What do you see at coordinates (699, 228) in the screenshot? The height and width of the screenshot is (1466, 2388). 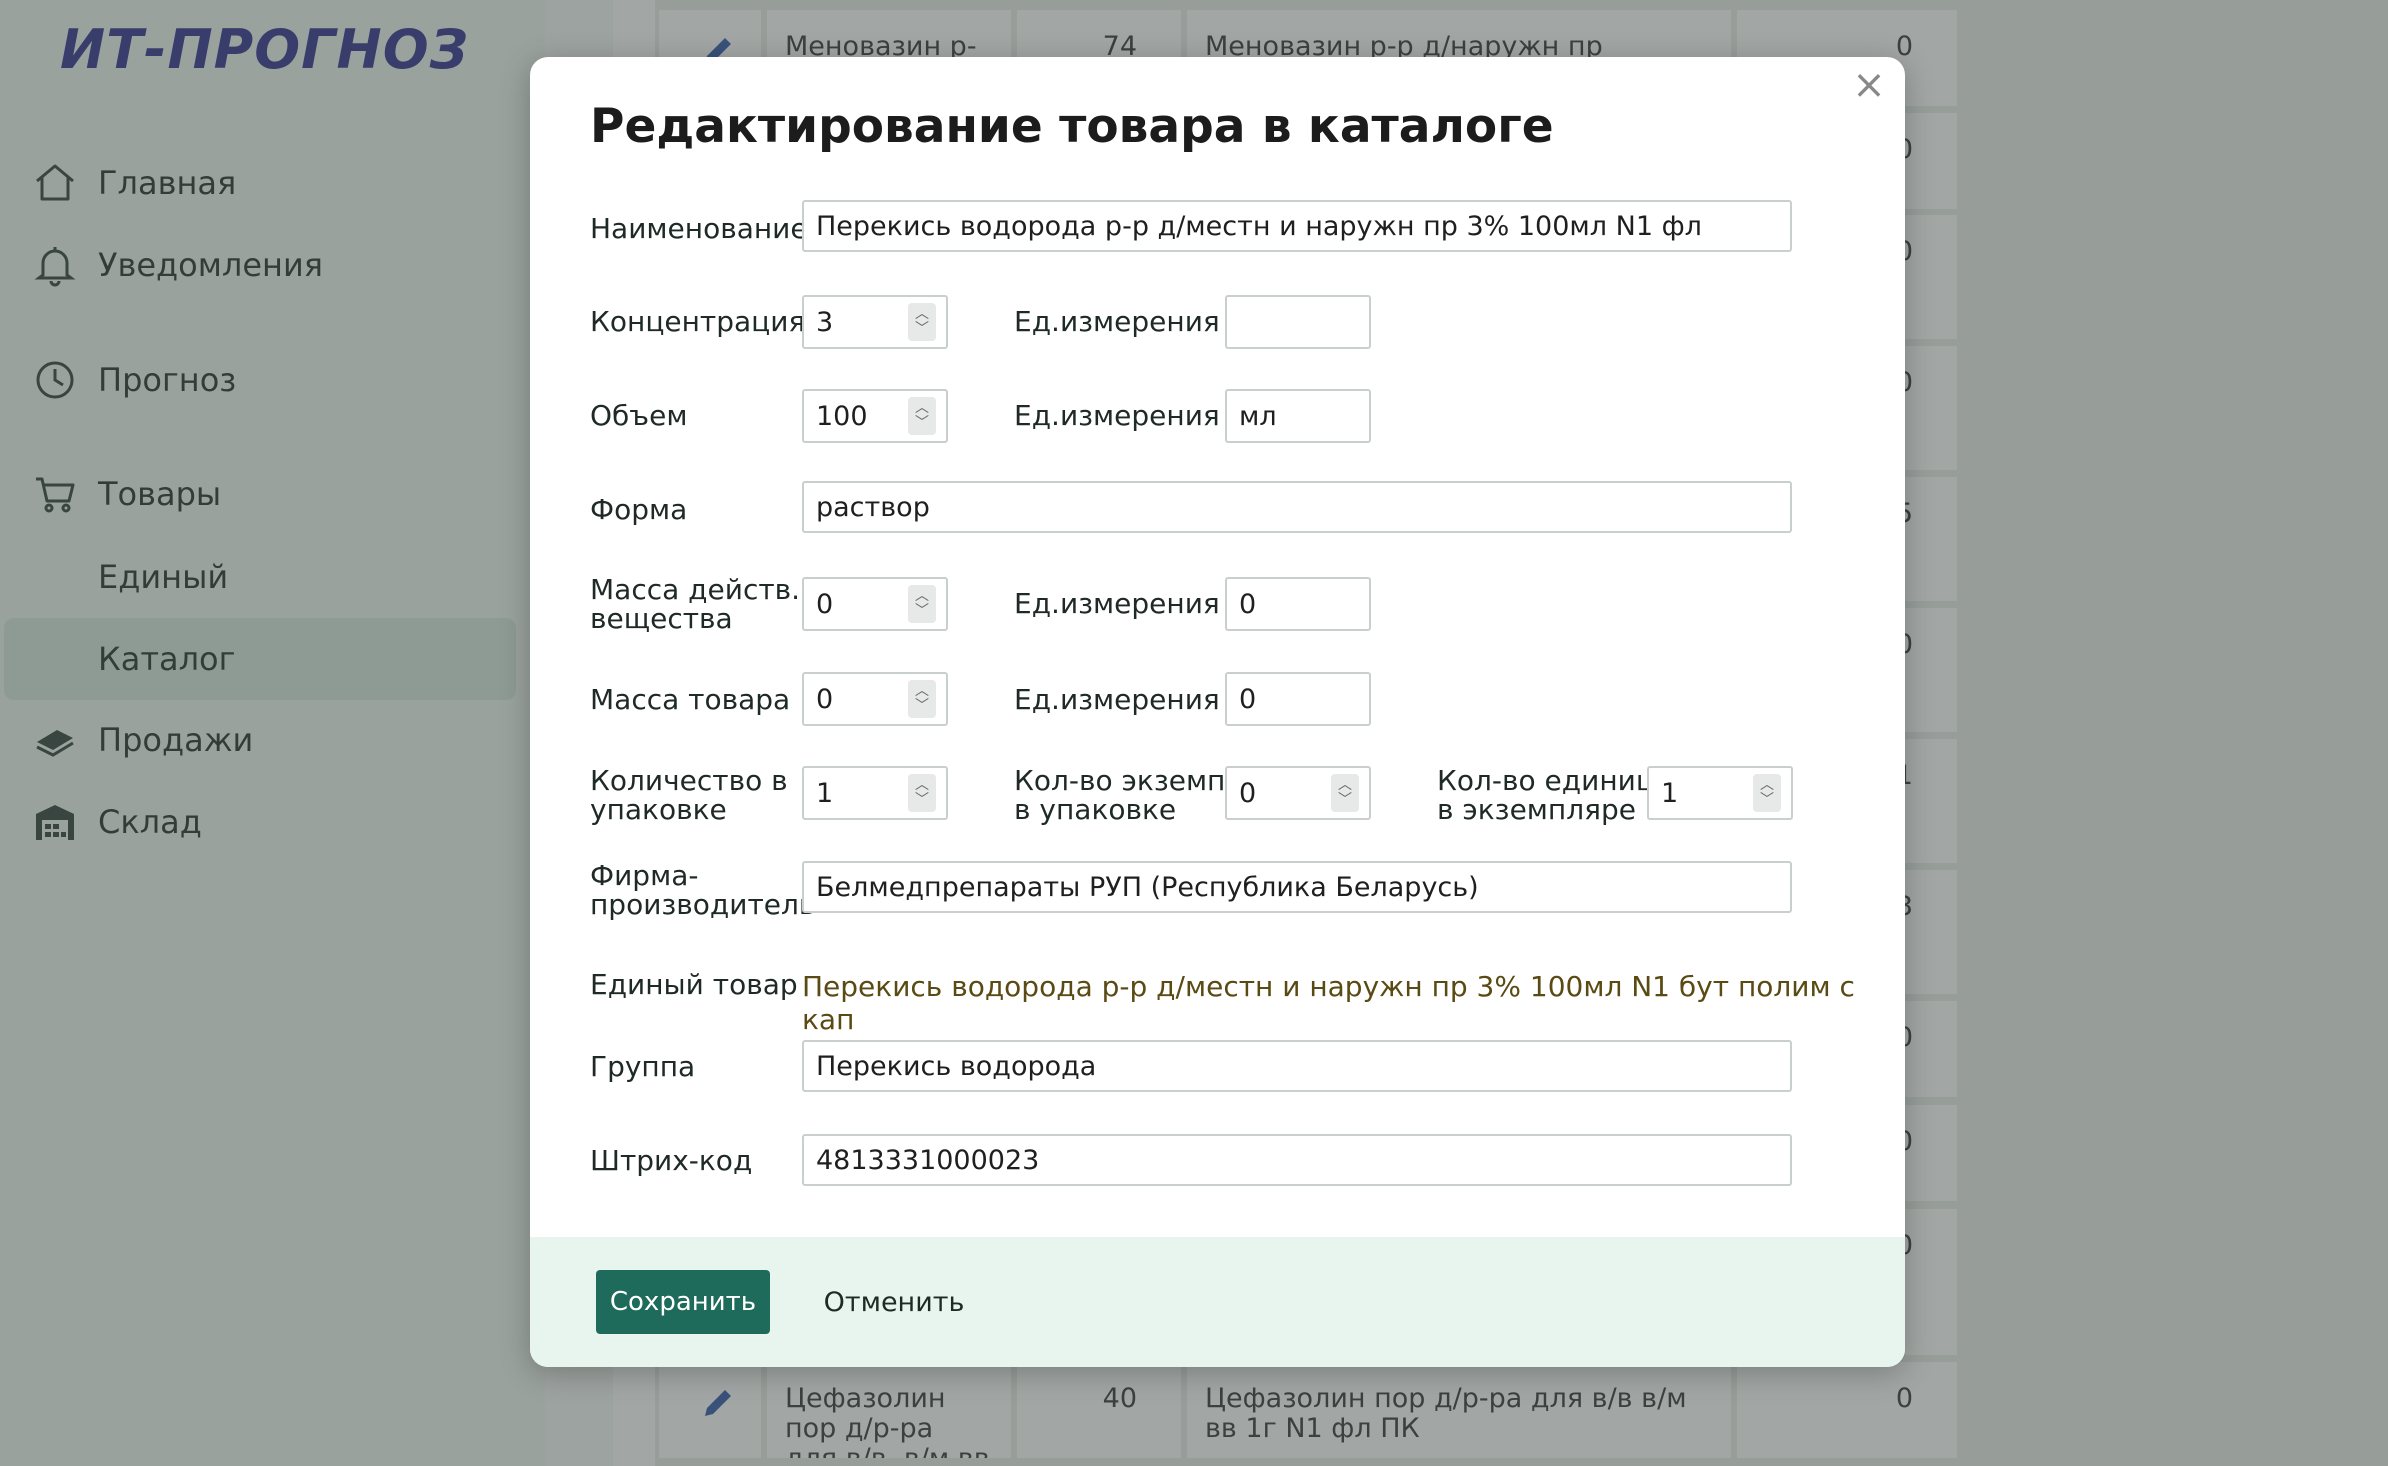 I see `name-label: Наименование` at bounding box center [699, 228].